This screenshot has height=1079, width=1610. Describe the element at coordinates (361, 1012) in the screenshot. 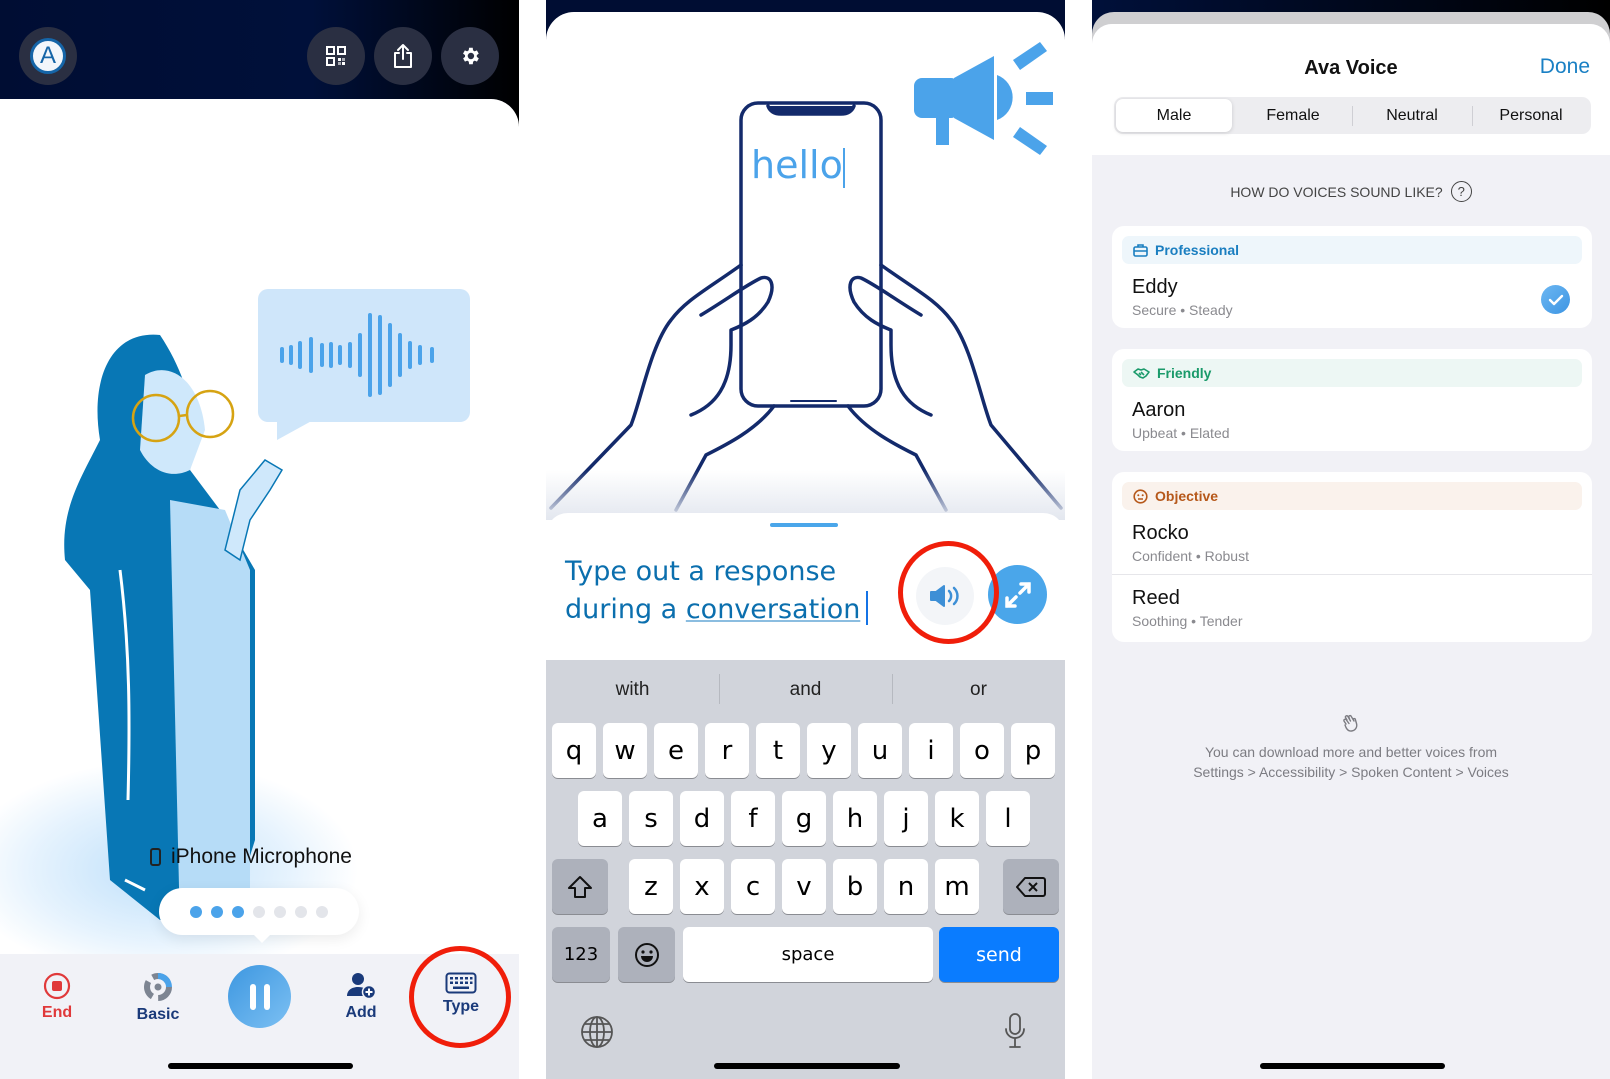

I see `add-label: Add` at that location.